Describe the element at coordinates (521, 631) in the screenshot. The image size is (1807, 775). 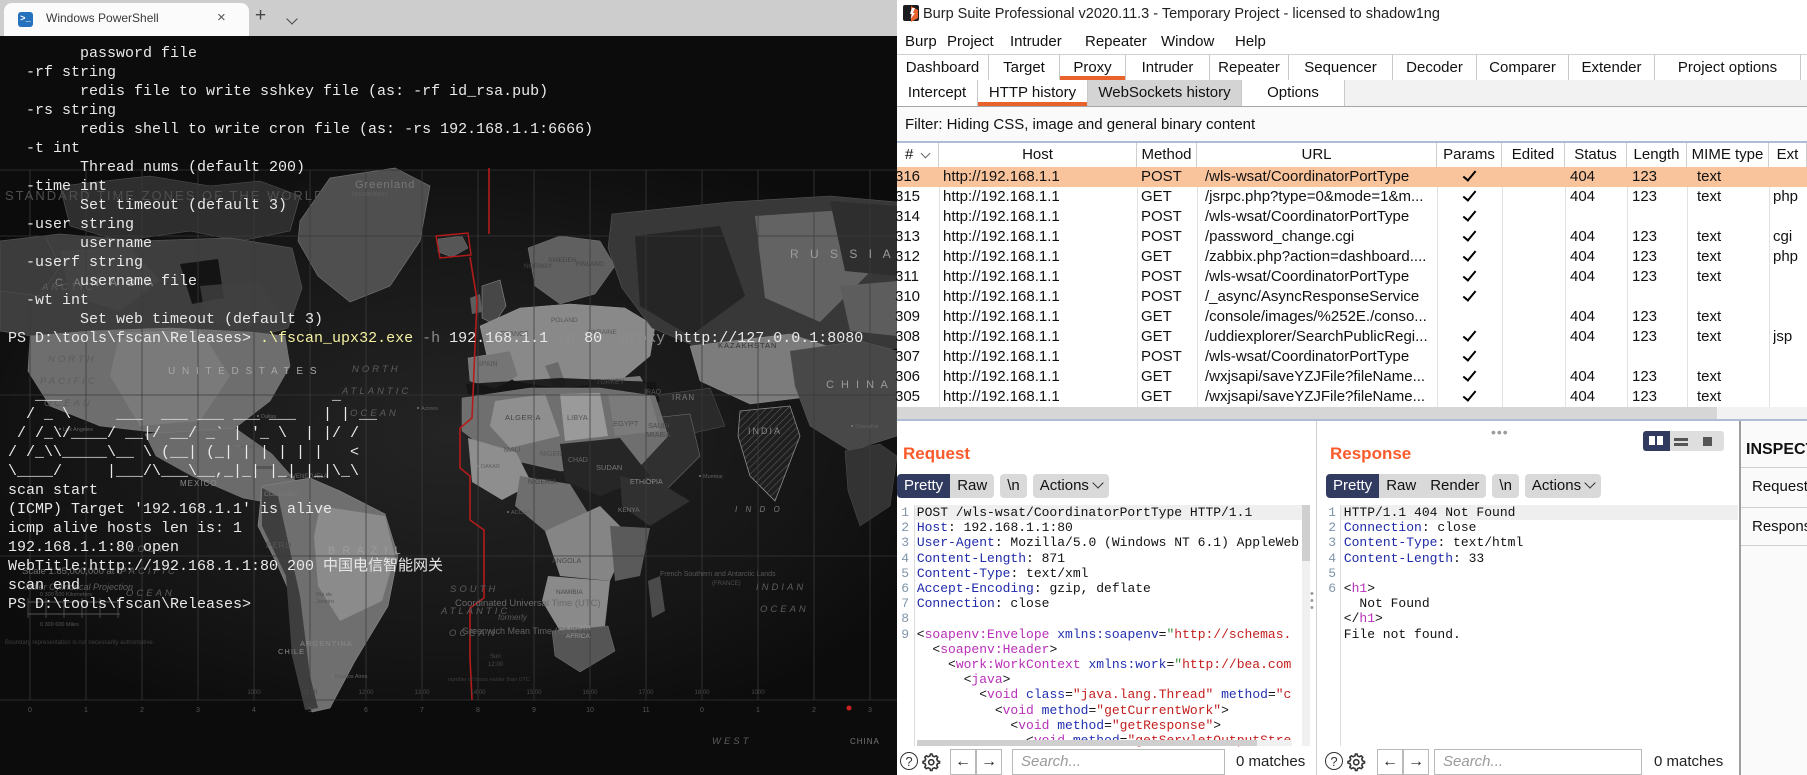
I see `svg-text: Greenwich Mean Time (GMT)` at that location.